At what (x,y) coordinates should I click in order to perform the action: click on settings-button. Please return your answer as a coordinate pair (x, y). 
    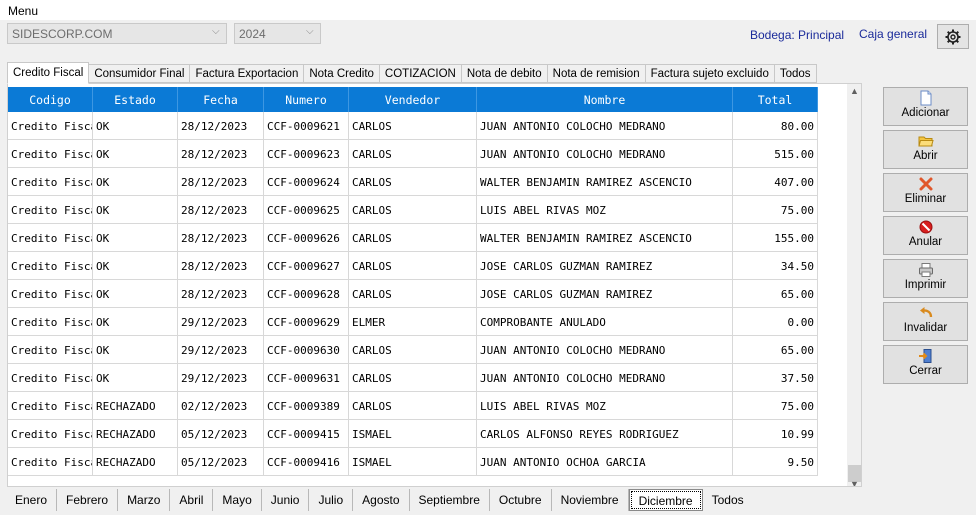
    Looking at the image, I should click on (953, 36).